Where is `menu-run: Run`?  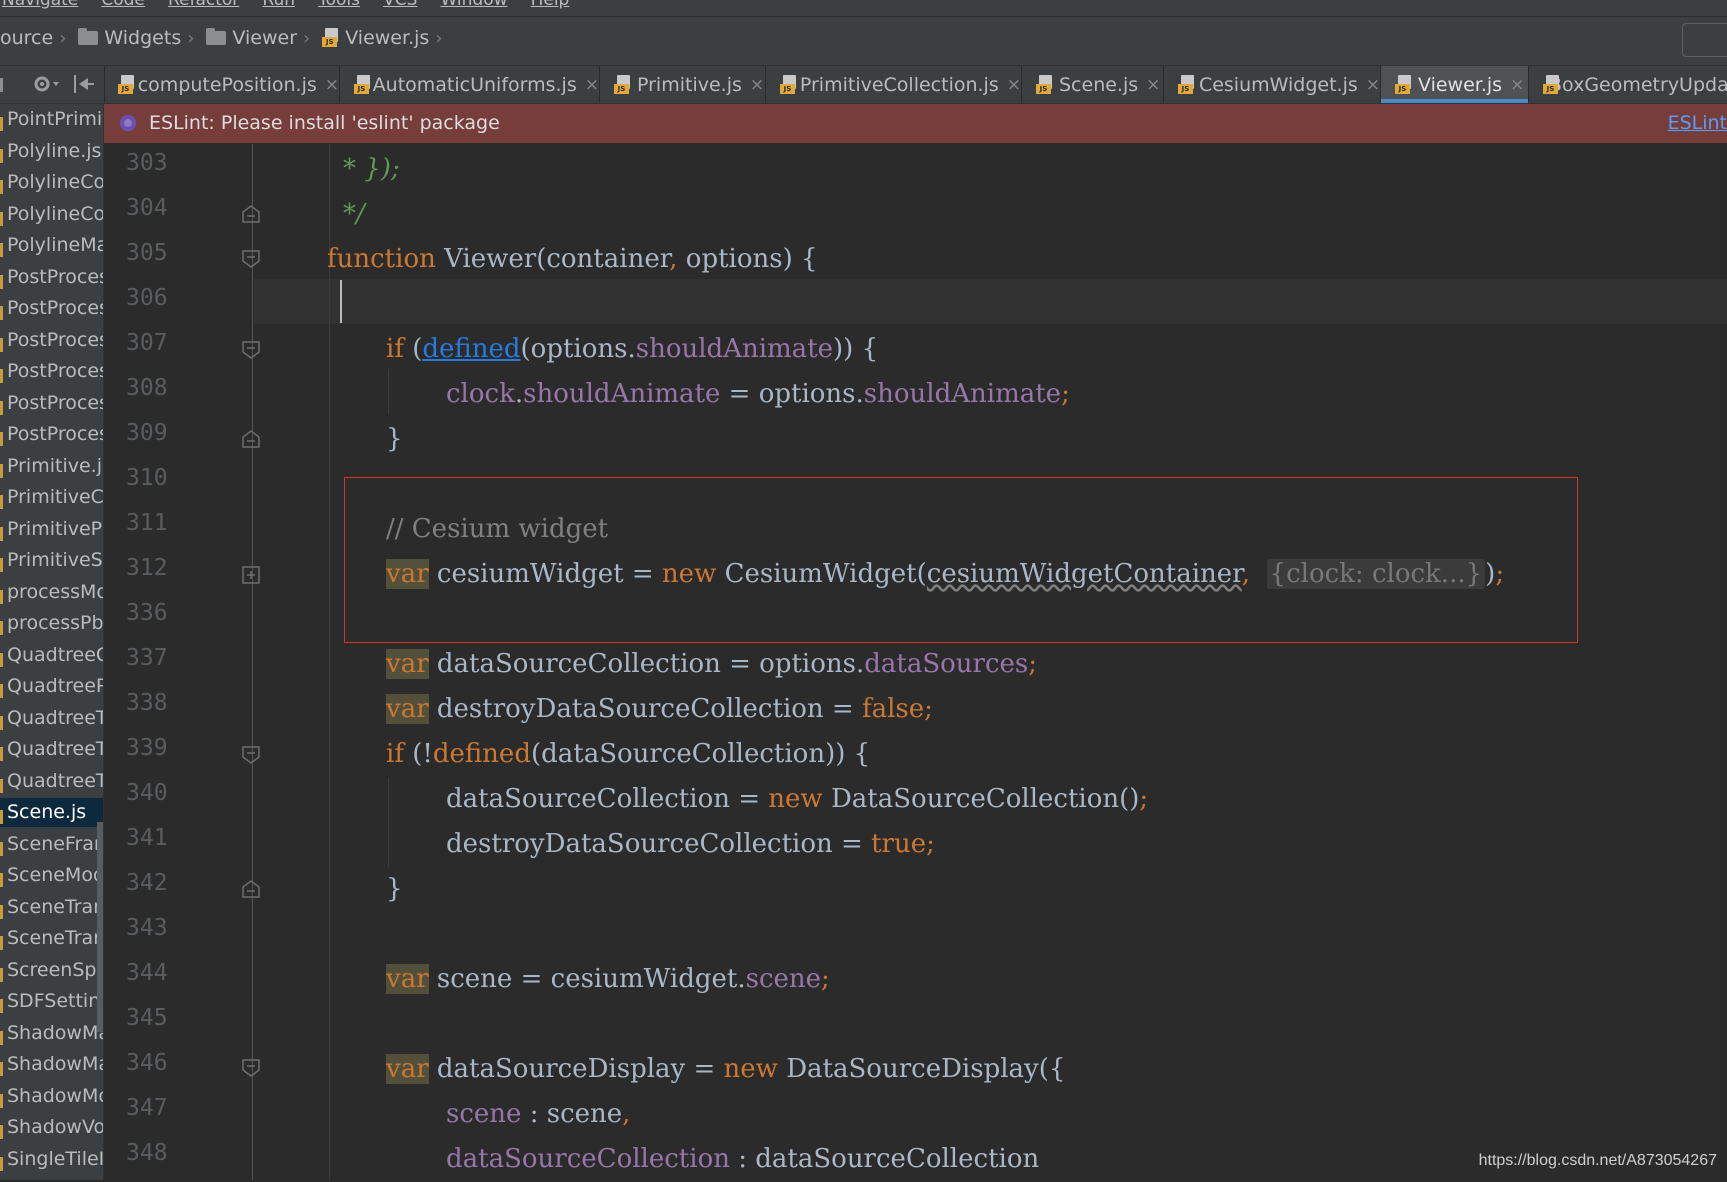 menu-run: Run is located at coordinates (278, 5).